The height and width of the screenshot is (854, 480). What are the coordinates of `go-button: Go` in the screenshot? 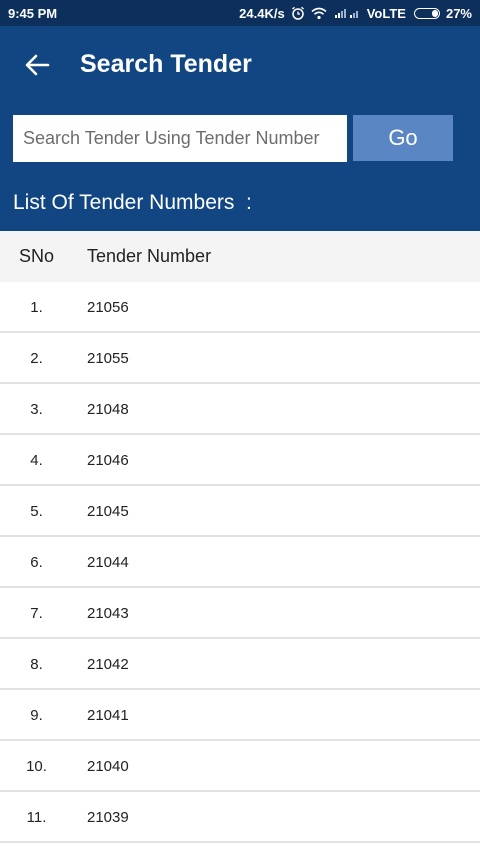 It's located at (403, 138).